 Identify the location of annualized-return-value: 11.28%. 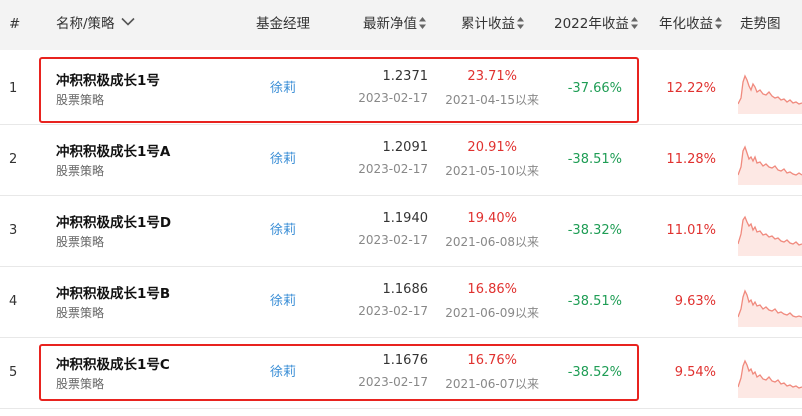
(691, 159).